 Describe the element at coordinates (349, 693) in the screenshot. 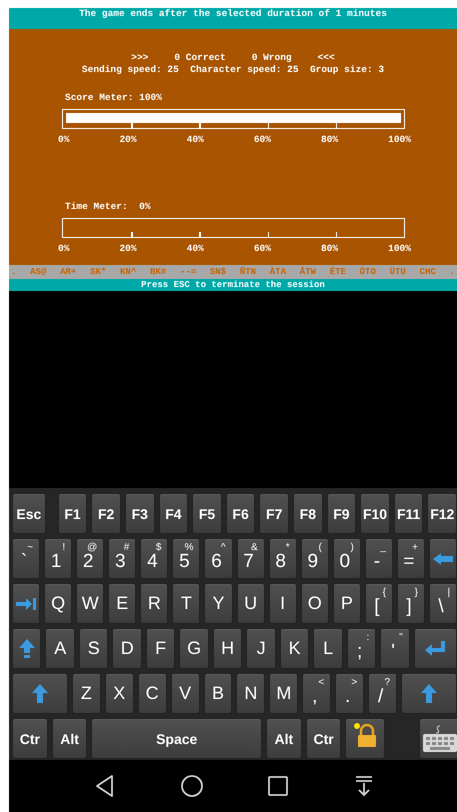

I see `key: . >` at that location.